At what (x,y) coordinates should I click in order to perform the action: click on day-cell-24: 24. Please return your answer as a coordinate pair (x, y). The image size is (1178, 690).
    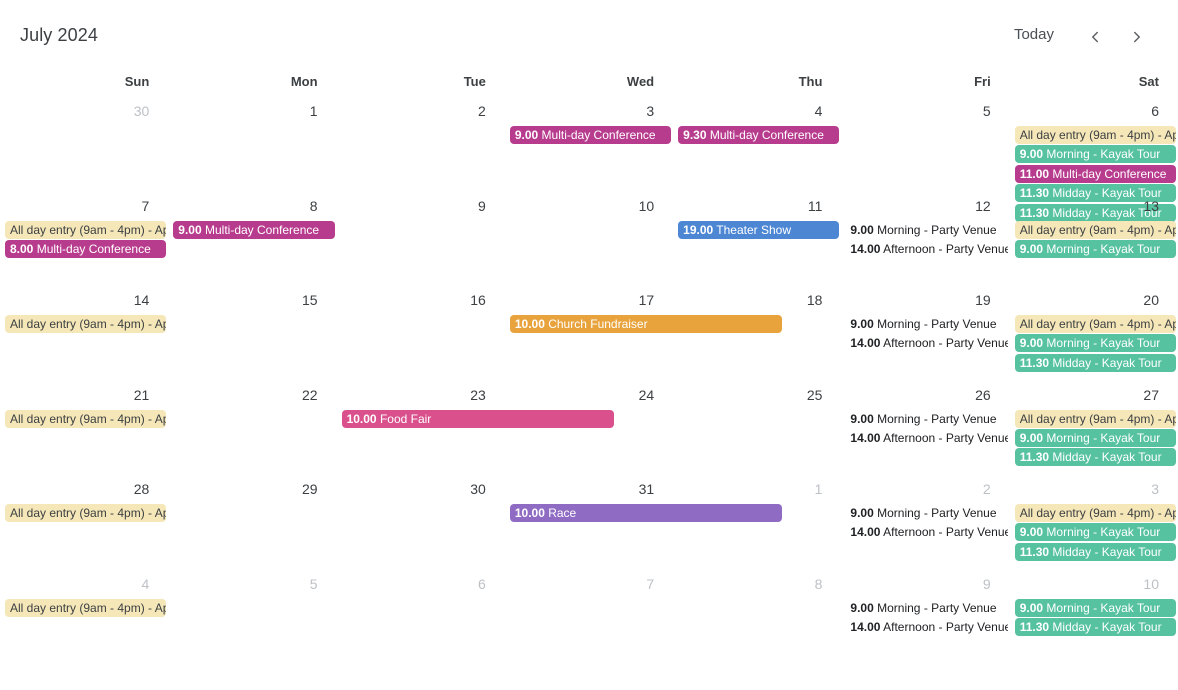
    Looking at the image, I should click on (589, 396).